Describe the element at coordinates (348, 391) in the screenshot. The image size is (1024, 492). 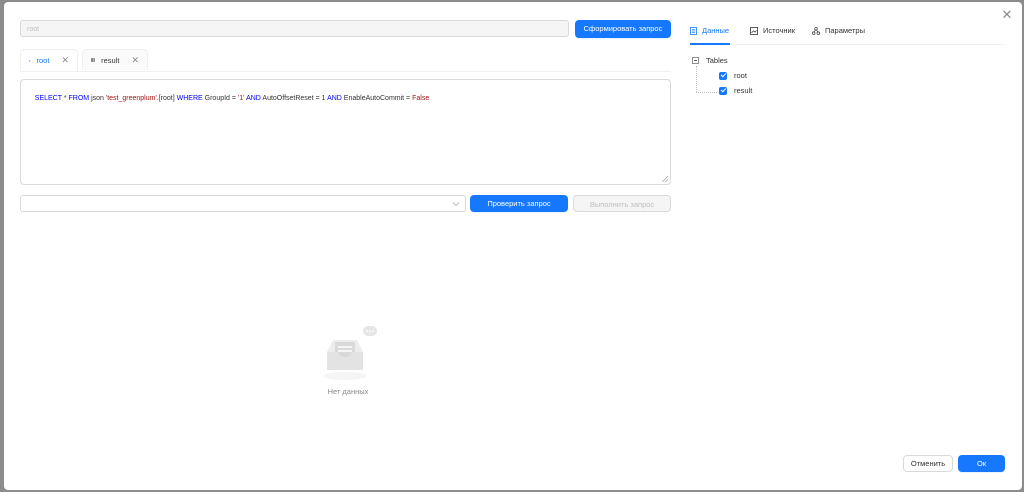
I see `empty-text: Нет данных` at that location.